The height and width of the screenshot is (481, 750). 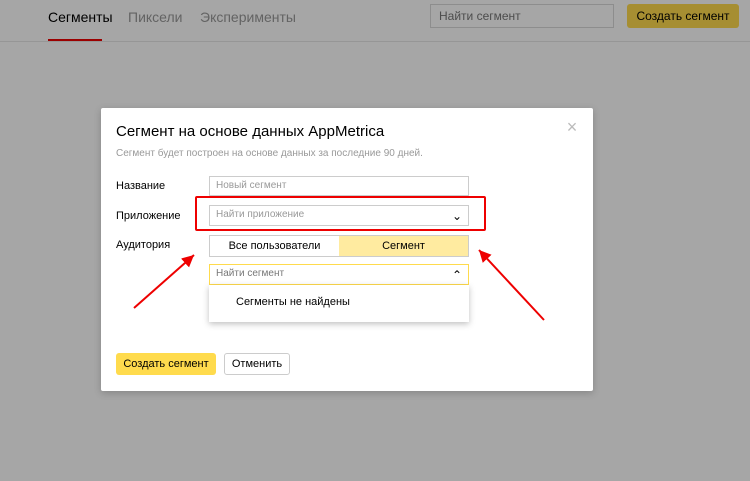 I want to click on segment-dropdown: Сегменты не найдены, so click(x=339, y=303).